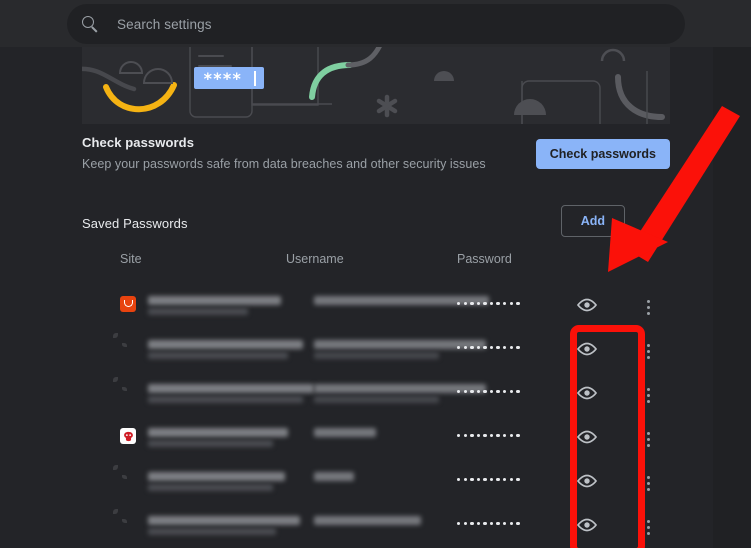 The image size is (751, 548). What do you see at coordinates (376, 266) in the screenshot?
I see `table-header: Site Username Password` at bounding box center [376, 266].